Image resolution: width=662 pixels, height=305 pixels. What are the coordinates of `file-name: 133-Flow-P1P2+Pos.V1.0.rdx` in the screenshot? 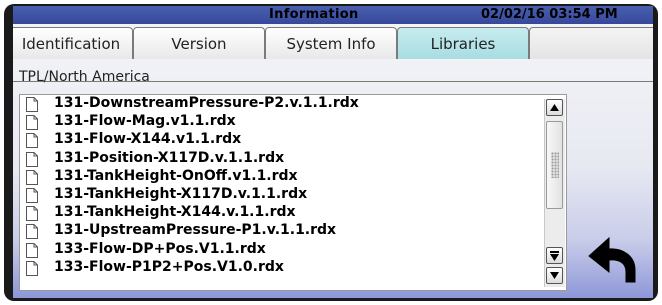 It's located at (169, 266).